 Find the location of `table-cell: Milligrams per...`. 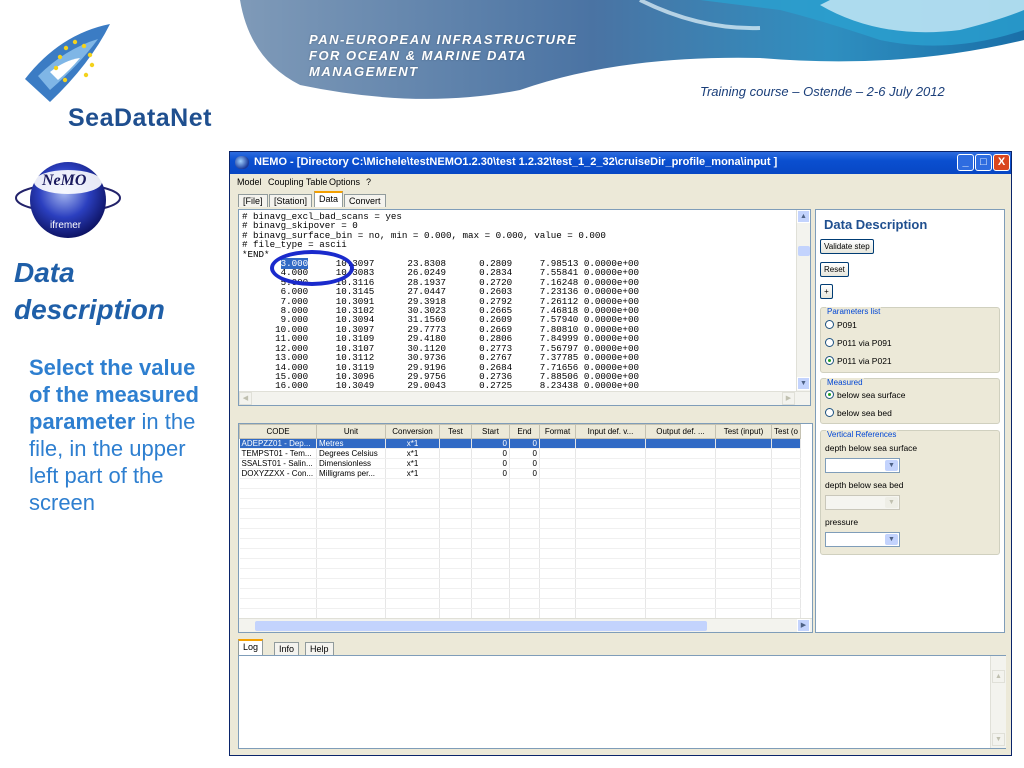

table-cell: Milligrams per... is located at coordinates (351, 473).